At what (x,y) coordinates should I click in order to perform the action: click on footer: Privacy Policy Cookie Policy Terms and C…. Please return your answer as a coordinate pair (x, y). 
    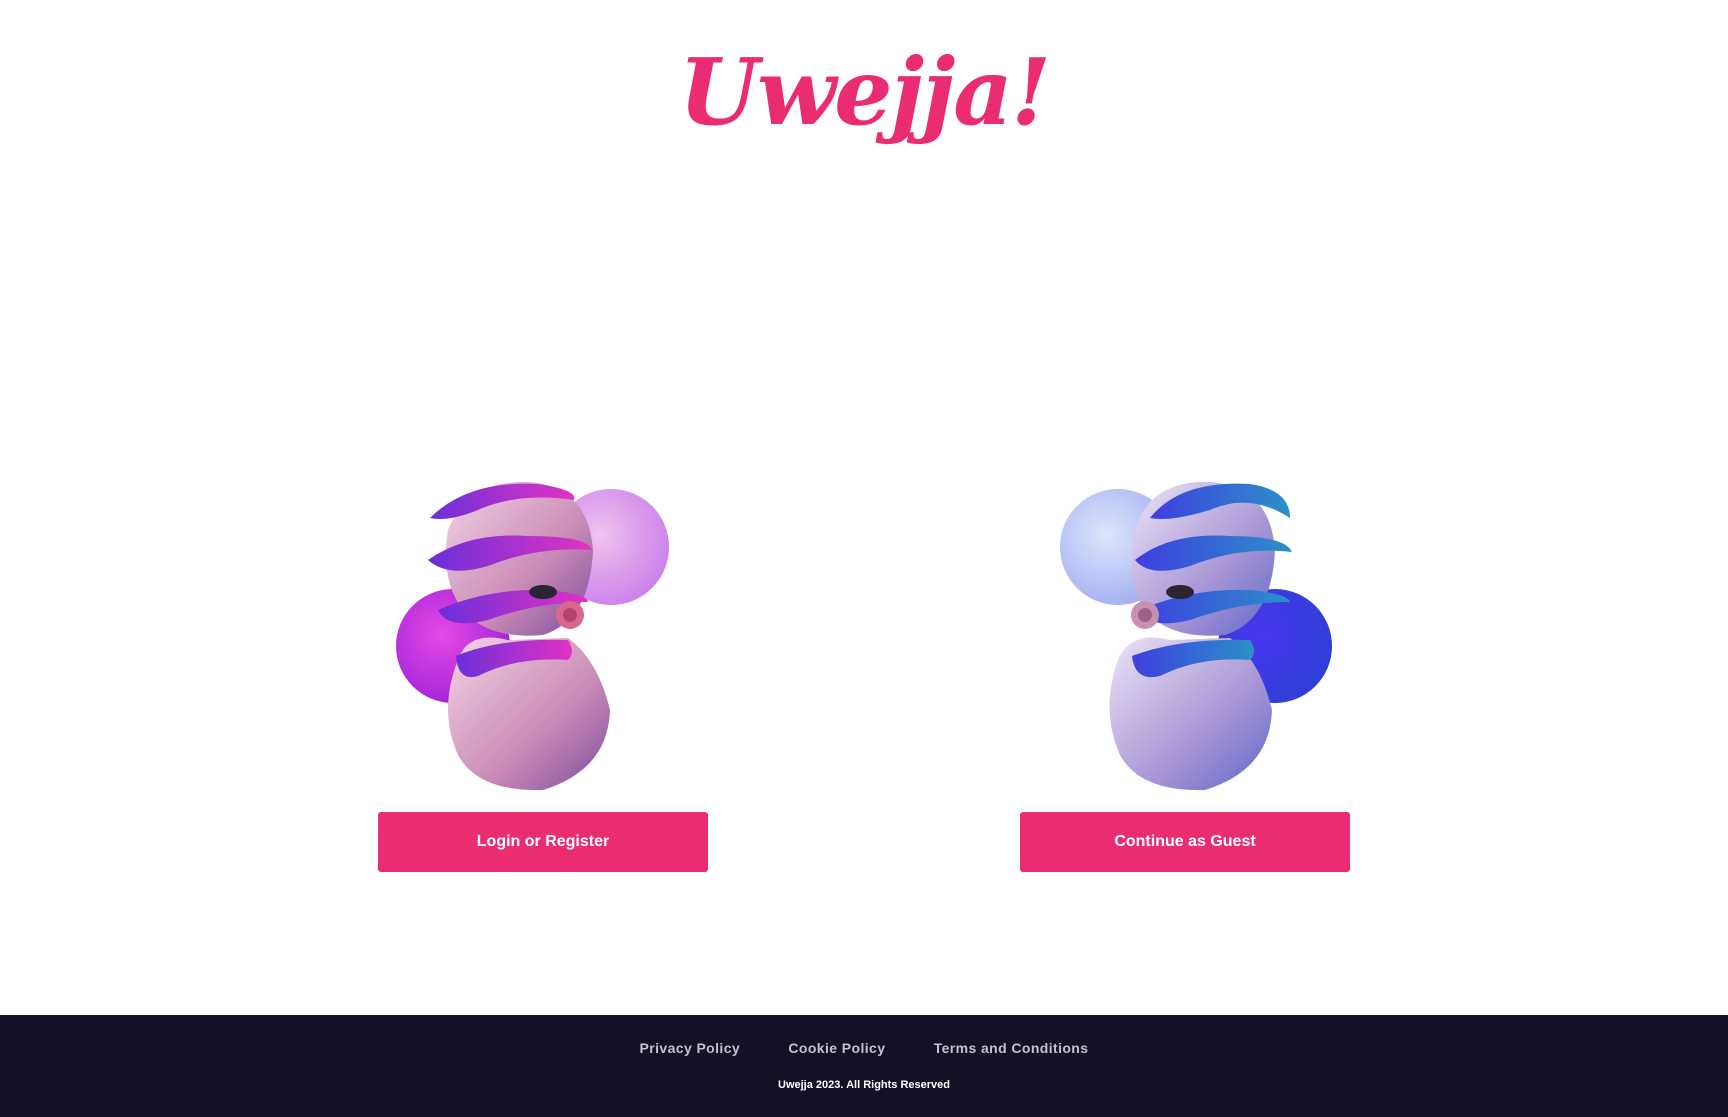
    Looking at the image, I should click on (864, 1066).